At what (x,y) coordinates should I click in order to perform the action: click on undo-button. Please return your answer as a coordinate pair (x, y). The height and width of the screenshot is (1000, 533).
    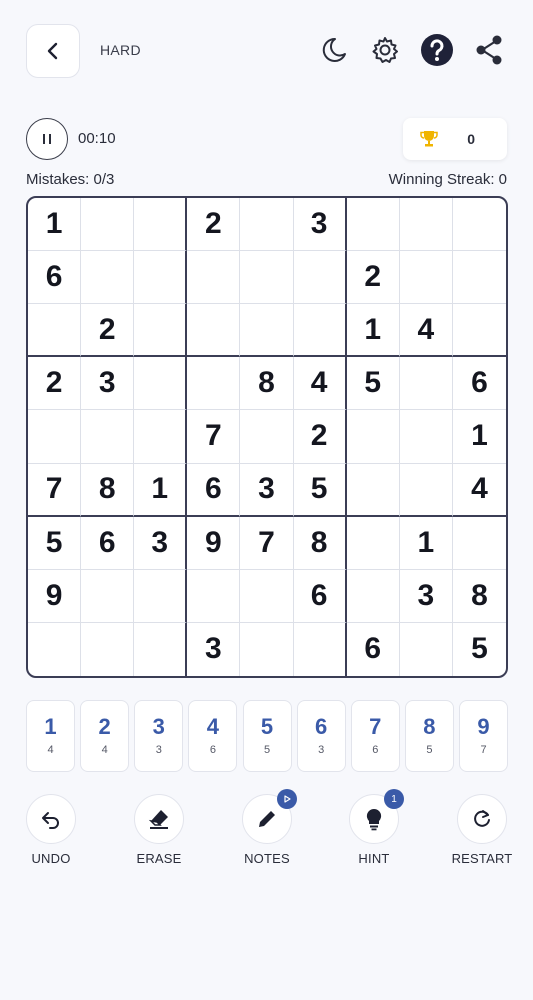
    Looking at the image, I should click on (51, 819).